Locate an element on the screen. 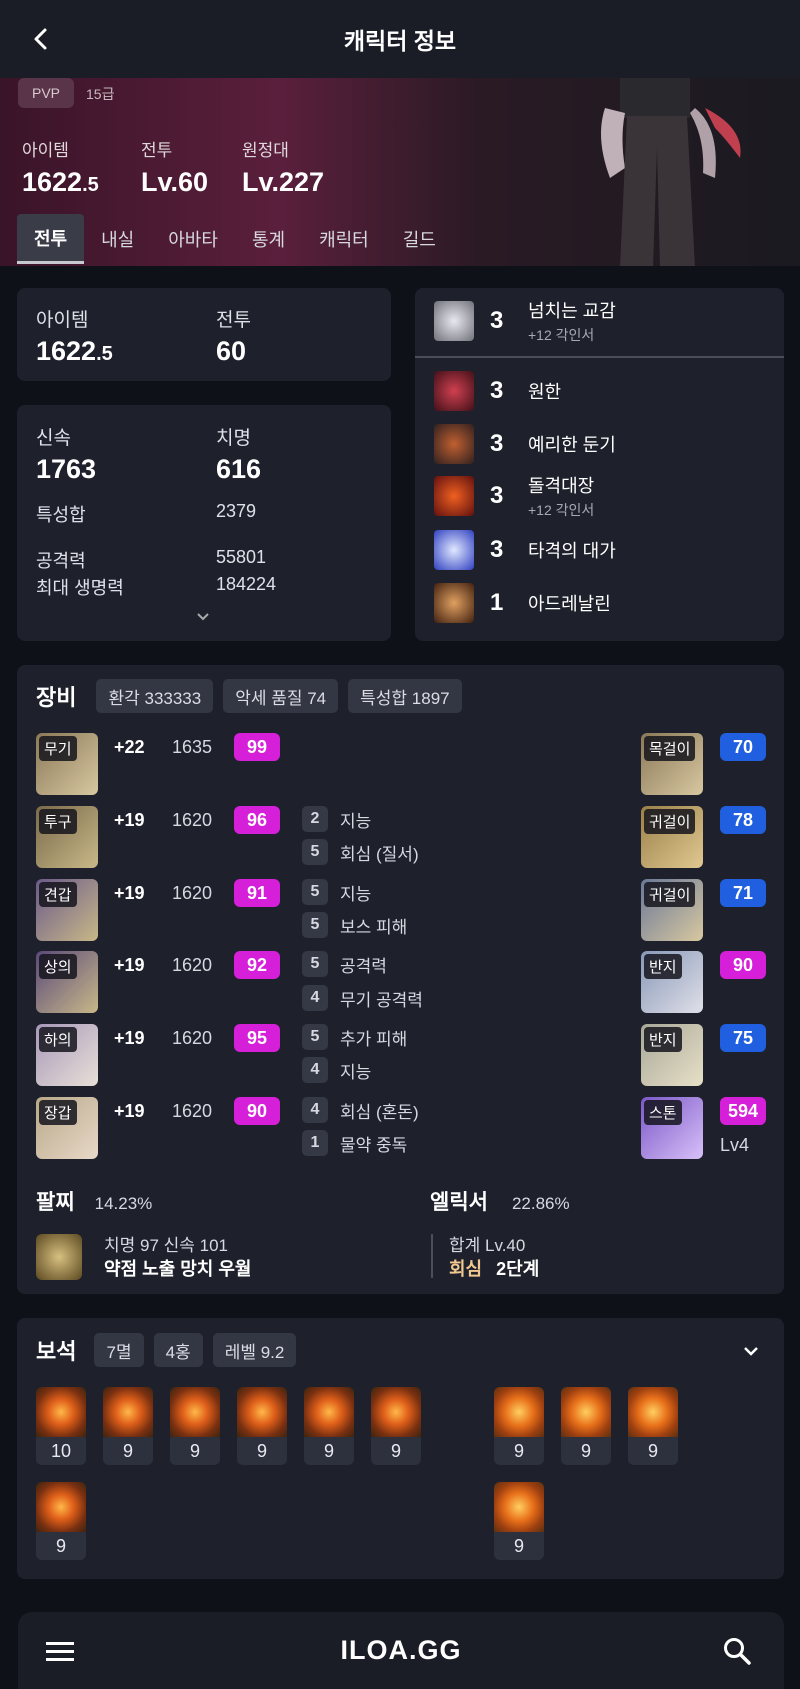 This screenshot has width=800, height=1689. equipment-option: 1 물약 중독 is located at coordinates (354, 1143).